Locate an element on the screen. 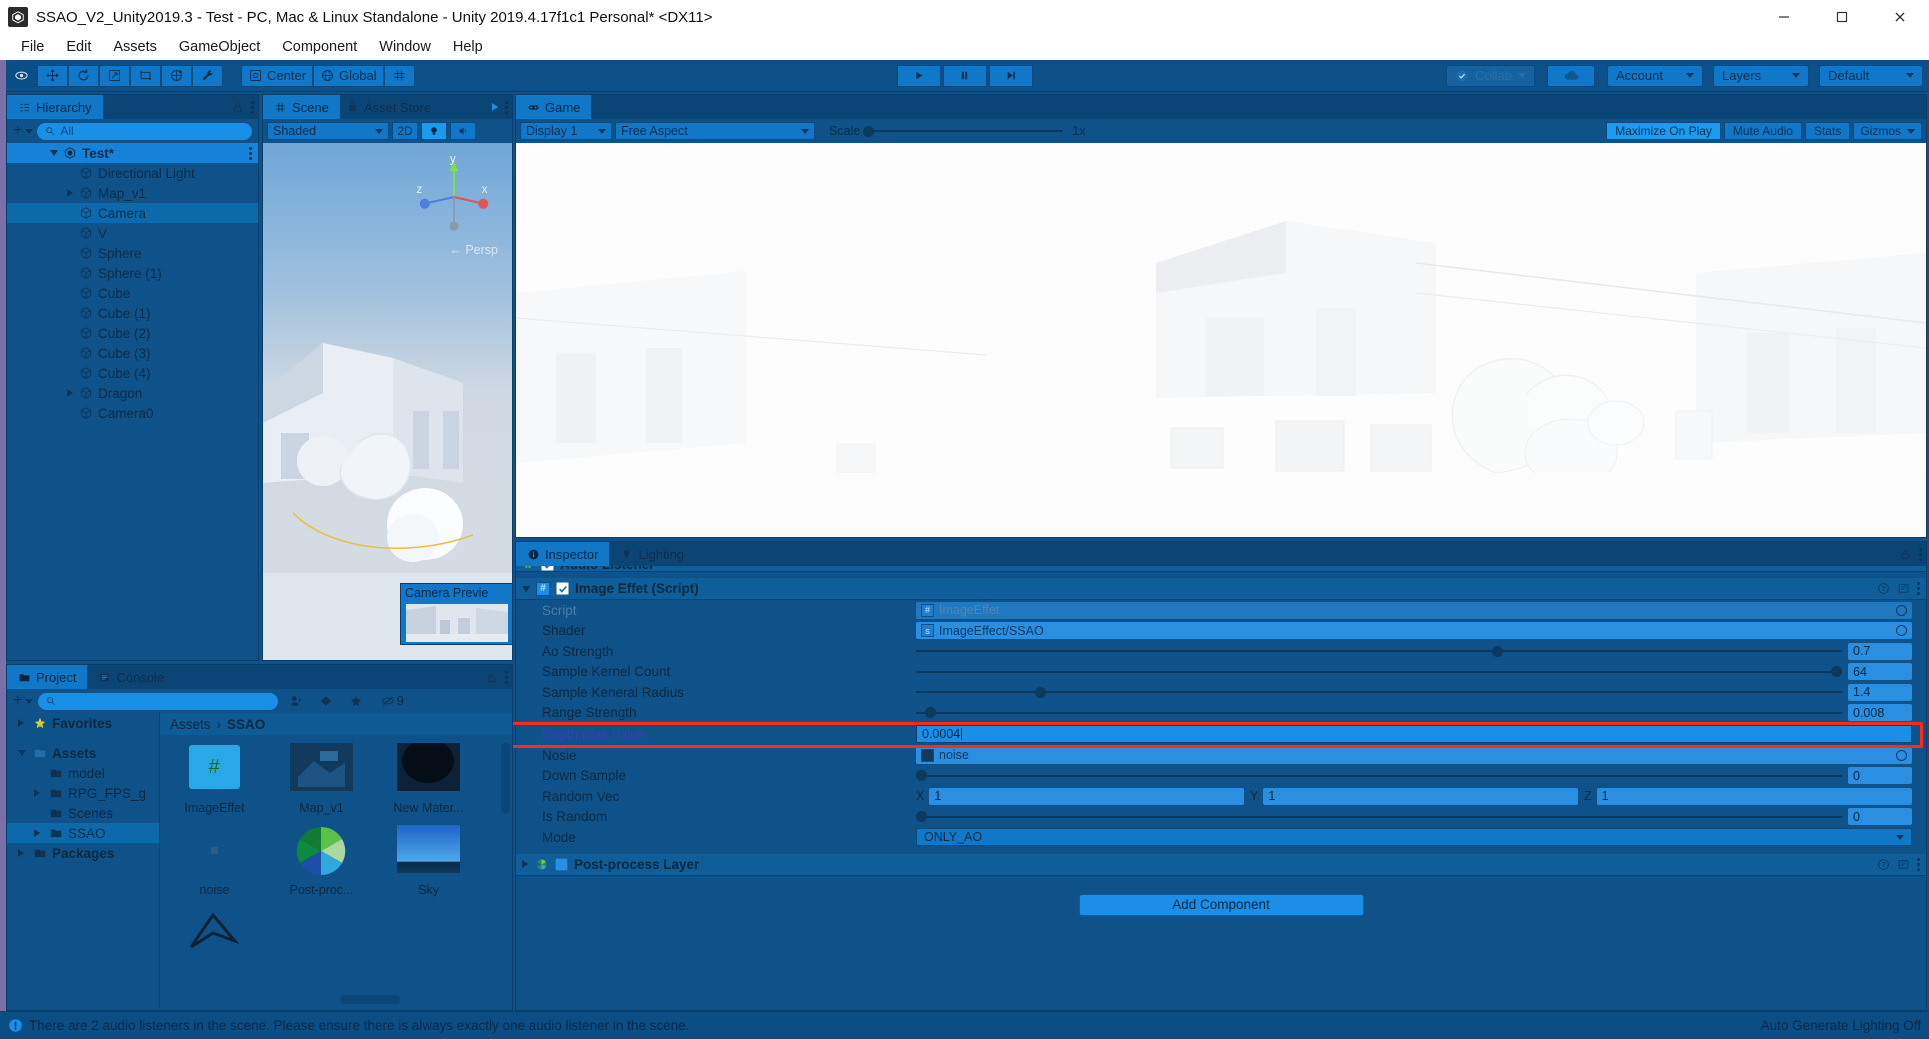  2d-toggle-button: 2D is located at coordinates (405, 131).